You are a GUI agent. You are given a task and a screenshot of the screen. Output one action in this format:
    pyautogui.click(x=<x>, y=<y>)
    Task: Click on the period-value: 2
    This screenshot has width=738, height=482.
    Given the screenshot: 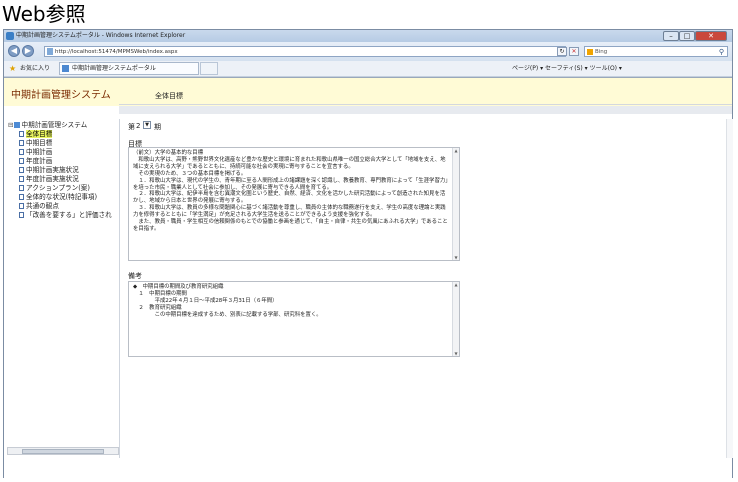 What is the action you would take?
    pyautogui.click(x=138, y=126)
    